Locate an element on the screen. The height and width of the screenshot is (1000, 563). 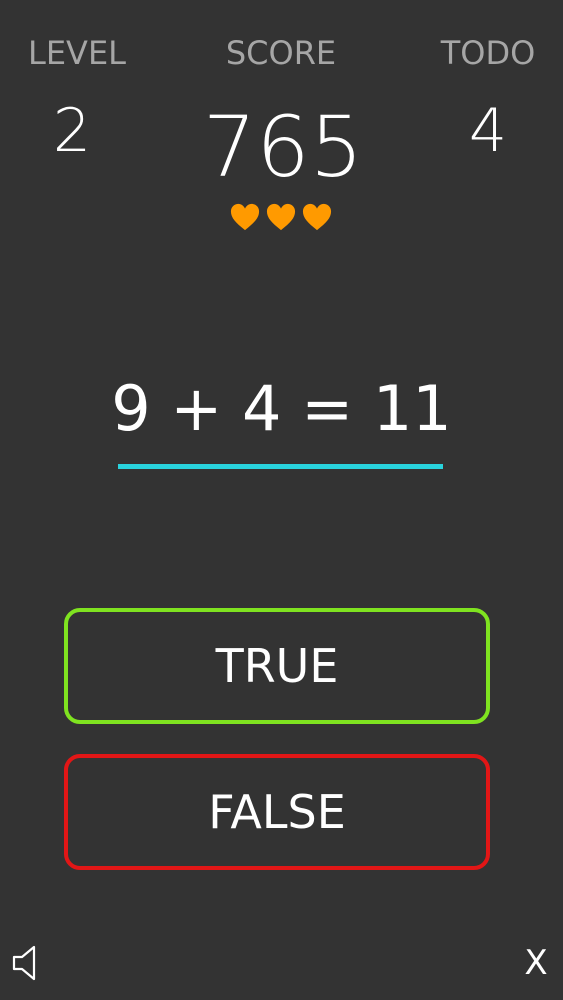
true-button-label: TRUE is located at coordinates (277, 666).